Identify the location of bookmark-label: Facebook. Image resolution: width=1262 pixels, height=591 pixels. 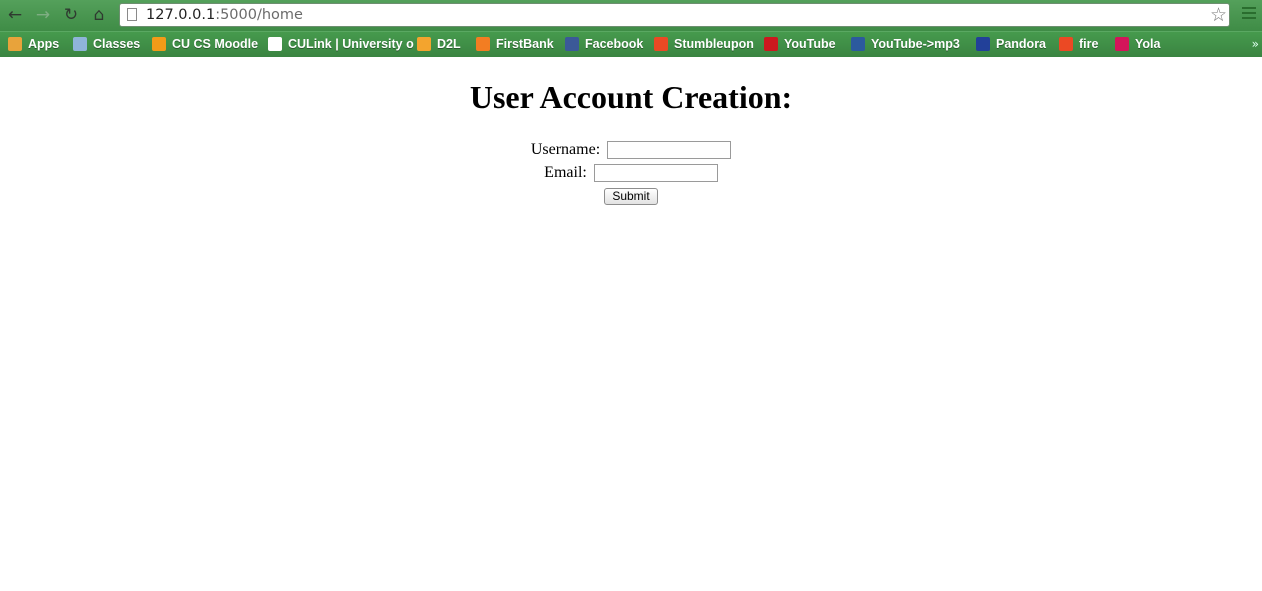
(614, 44).